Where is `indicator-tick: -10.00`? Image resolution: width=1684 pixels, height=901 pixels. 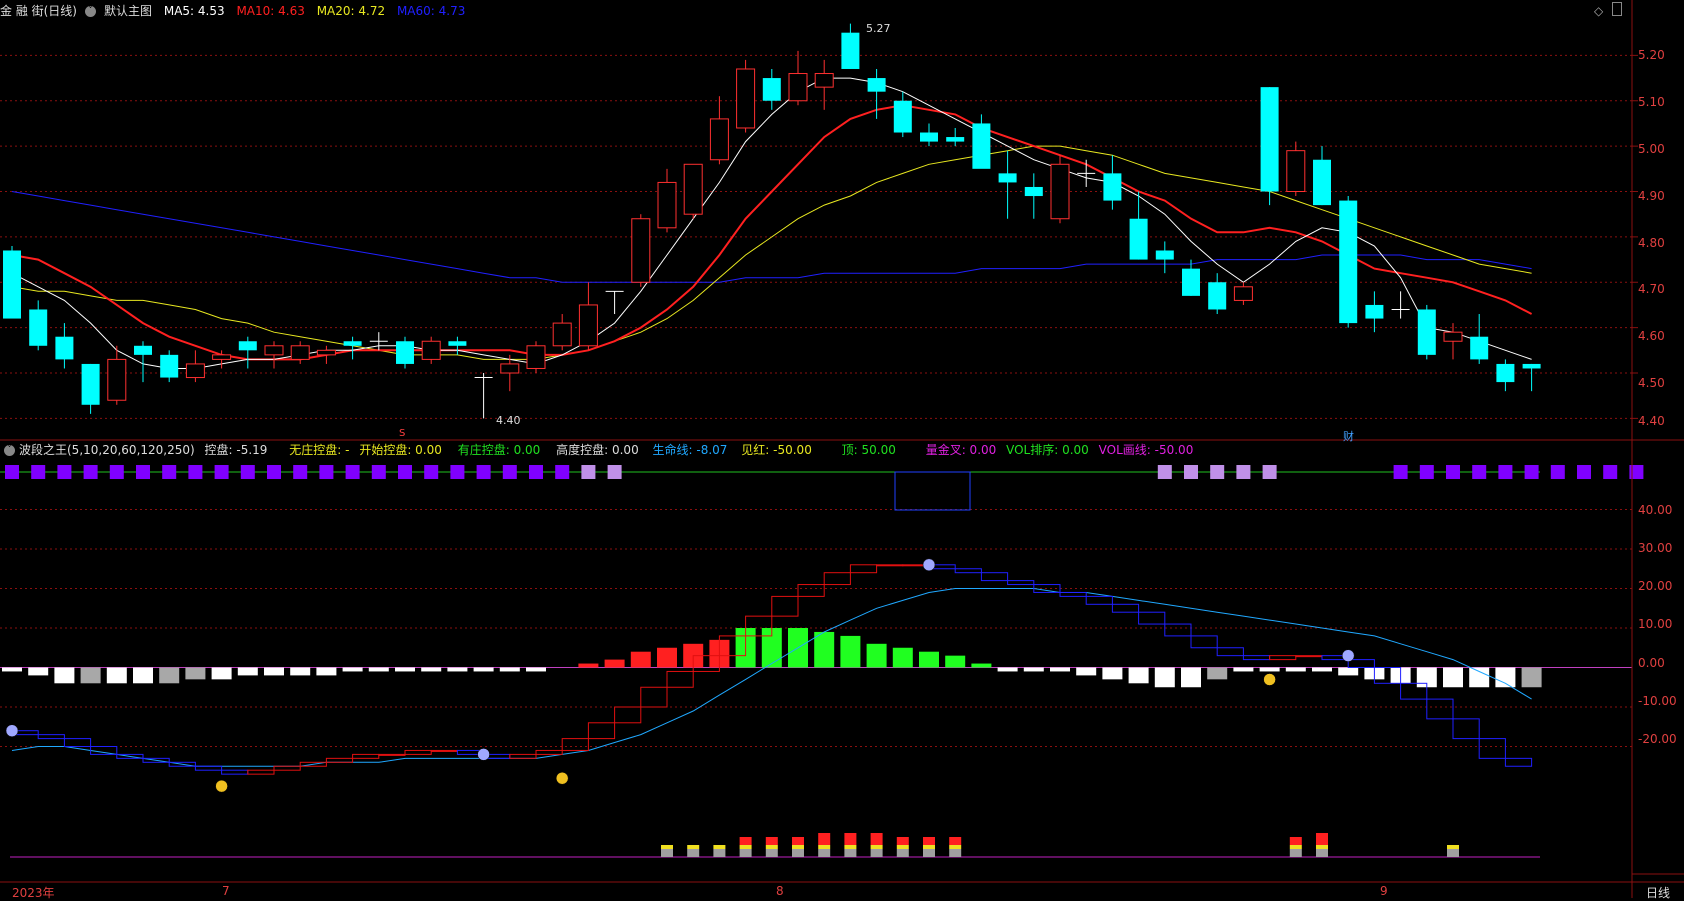
indicator-tick: -10.00 is located at coordinates (1657, 701).